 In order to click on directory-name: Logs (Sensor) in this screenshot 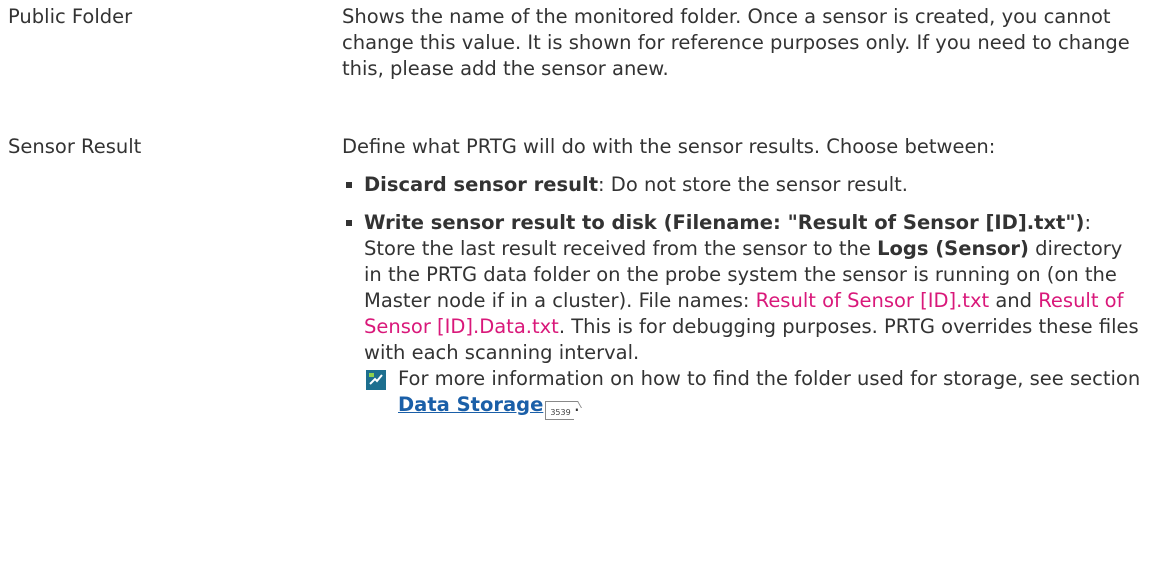, I will do `click(953, 248)`.